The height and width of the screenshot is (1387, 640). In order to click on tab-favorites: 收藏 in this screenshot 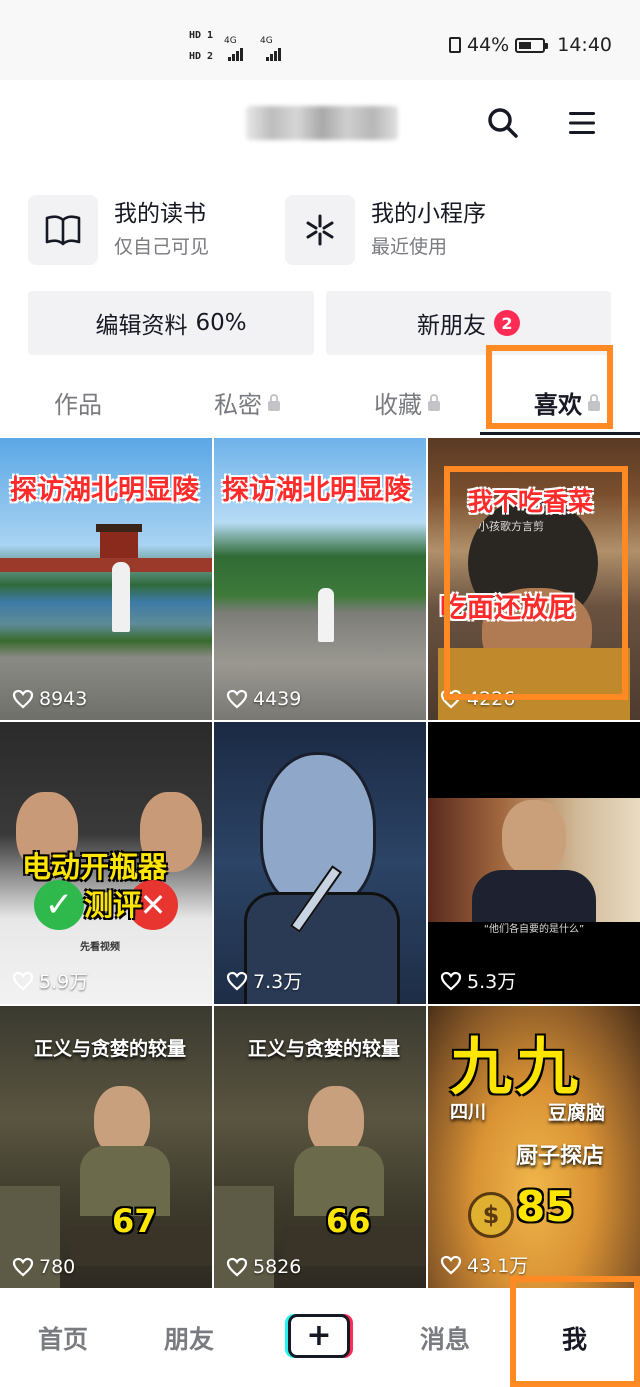, I will do `click(407, 402)`.